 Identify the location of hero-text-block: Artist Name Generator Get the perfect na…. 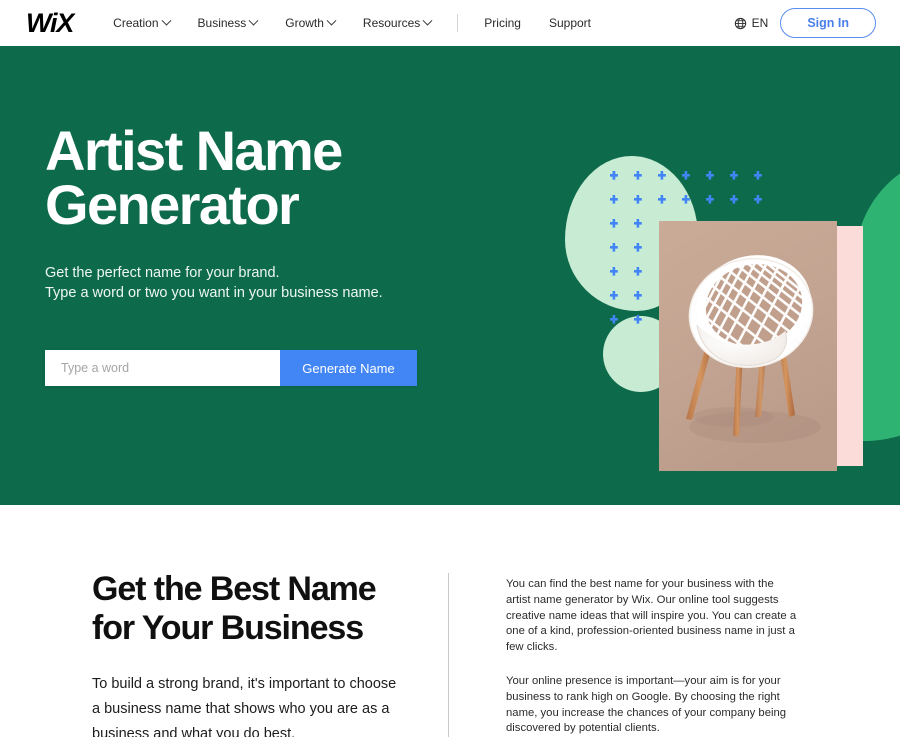
(260, 213).